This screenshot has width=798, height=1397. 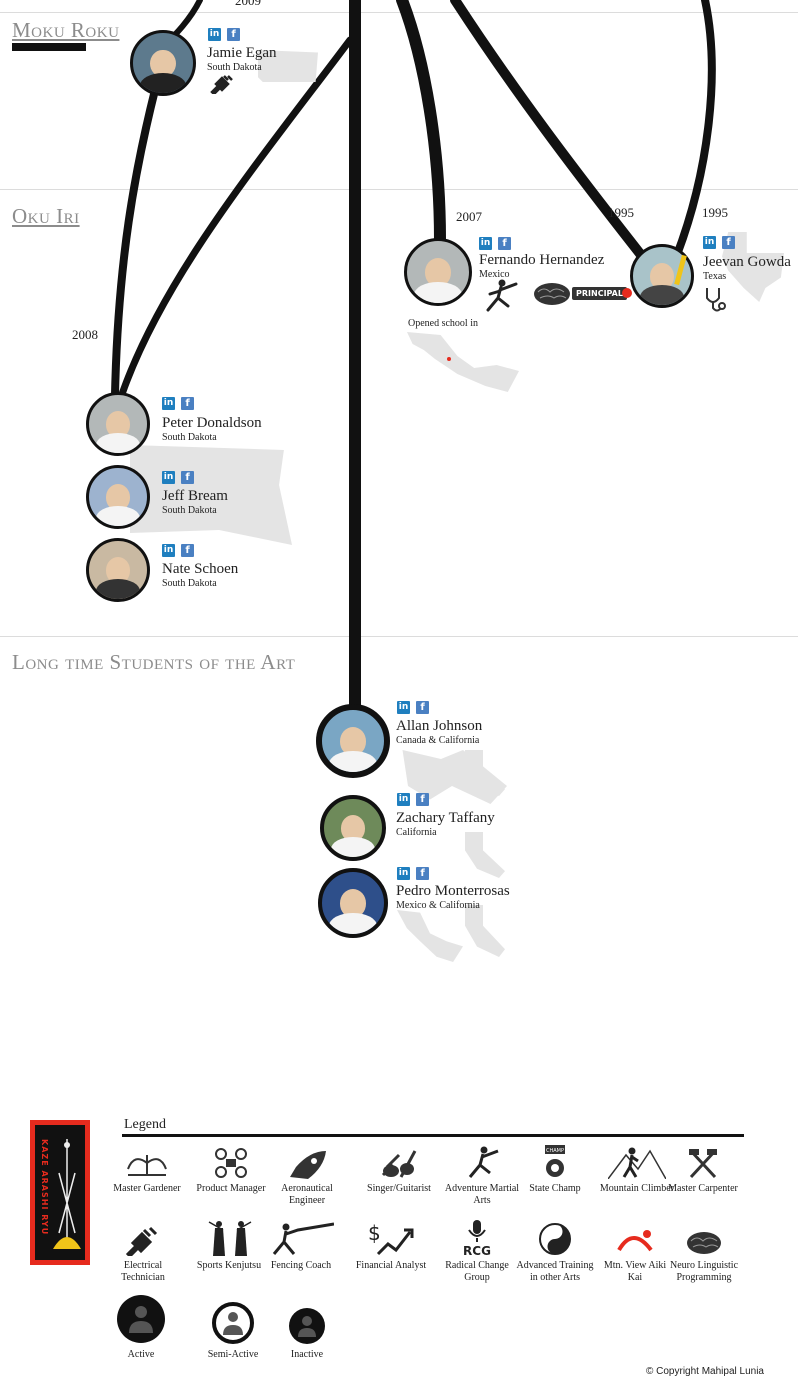 What do you see at coordinates (599, 293) in the screenshot?
I see `principal-badge: PRINCIPAL` at bounding box center [599, 293].